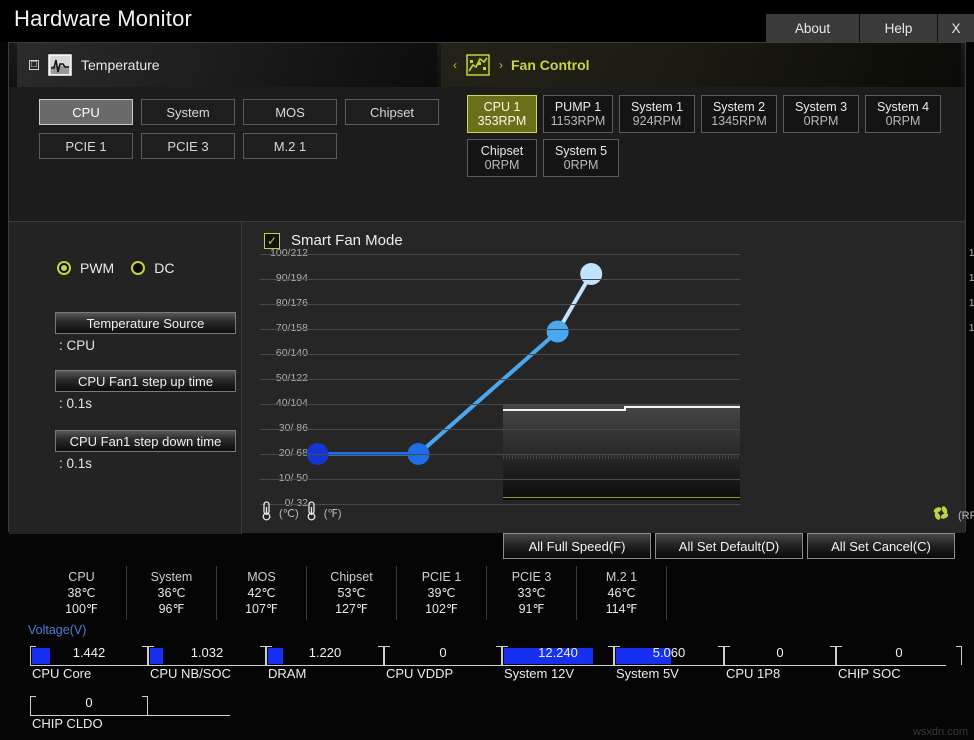  I want to click on mode-radio-group: PWM DC, so click(115, 268).